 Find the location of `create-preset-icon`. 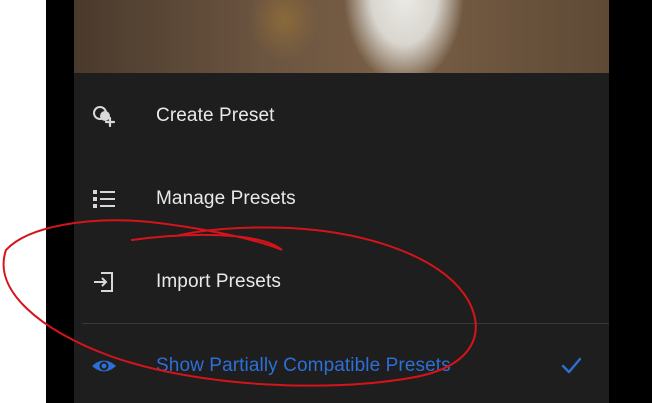

create-preset-icon is located at coordinates (104, 116).